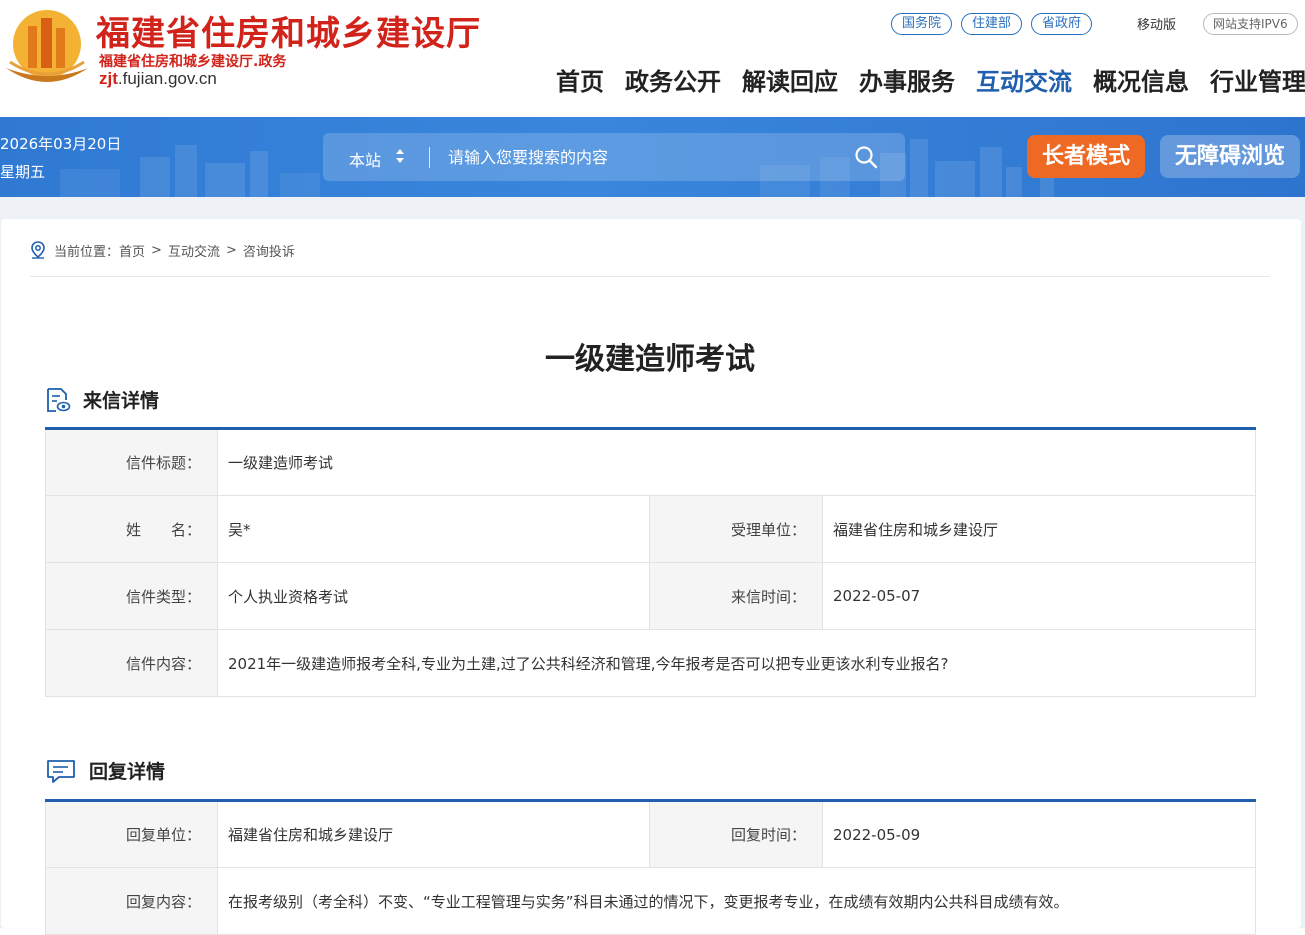  What do you see at coordinates (433, 529) in the screenshot?
I see `name-value: 吴*` at bounding box center [433, 529].